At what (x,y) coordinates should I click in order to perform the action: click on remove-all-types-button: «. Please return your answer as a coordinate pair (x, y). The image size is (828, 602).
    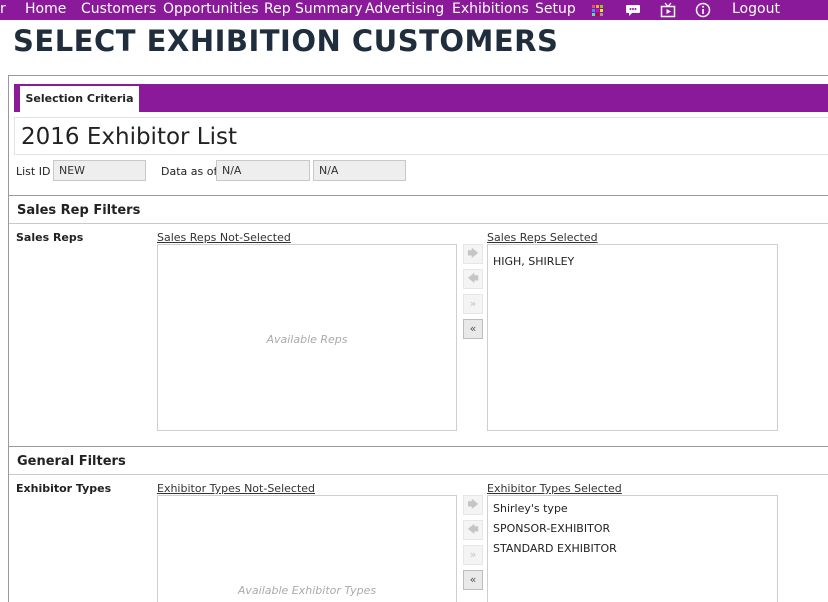
    Looking at the image, I should click on (473, 580).